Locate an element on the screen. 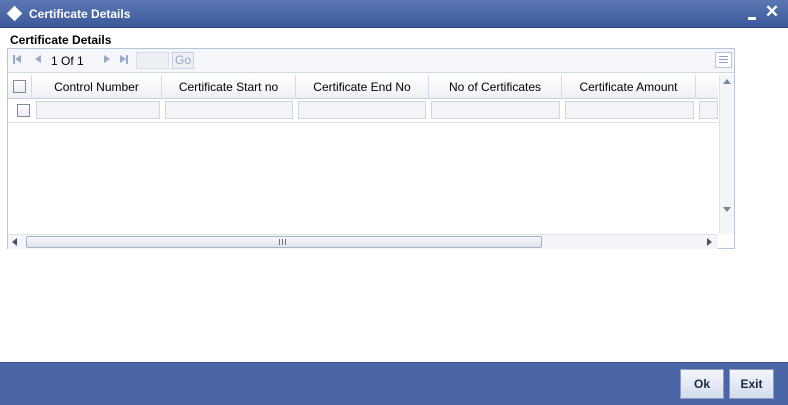  table-row is located at coordinates (363, 111).